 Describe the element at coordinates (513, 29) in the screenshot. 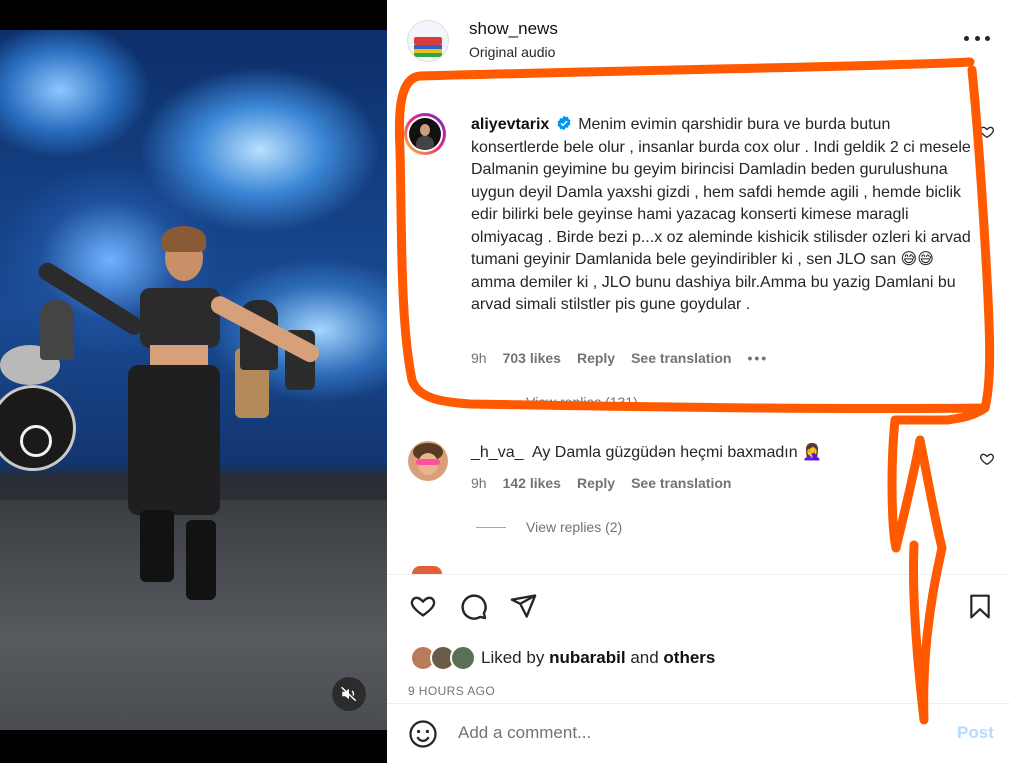

I see `author-username: show_news` at that location.